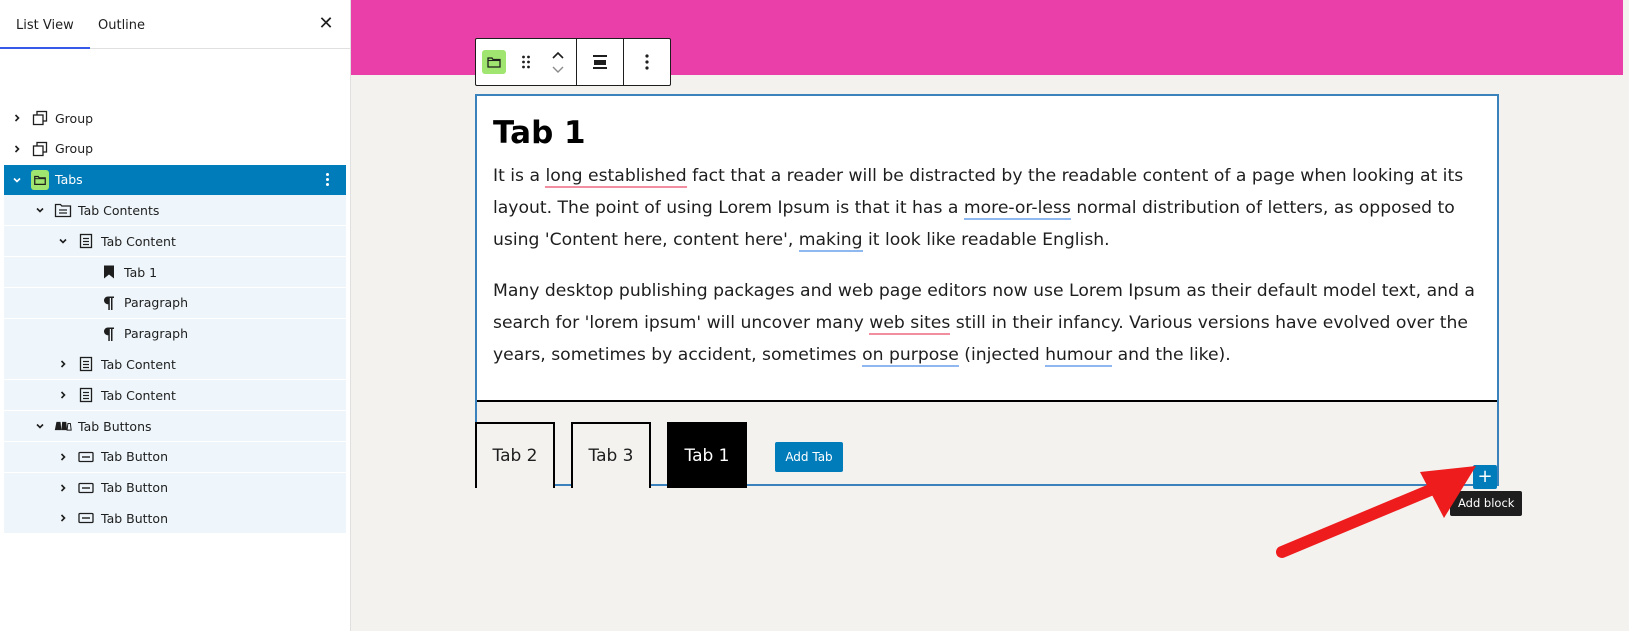 The height and width of the screenshot is (631, 1629). Describe the element at coordinates (1002, 355) in the screenshot. I see `text-run: (injected` at that location.